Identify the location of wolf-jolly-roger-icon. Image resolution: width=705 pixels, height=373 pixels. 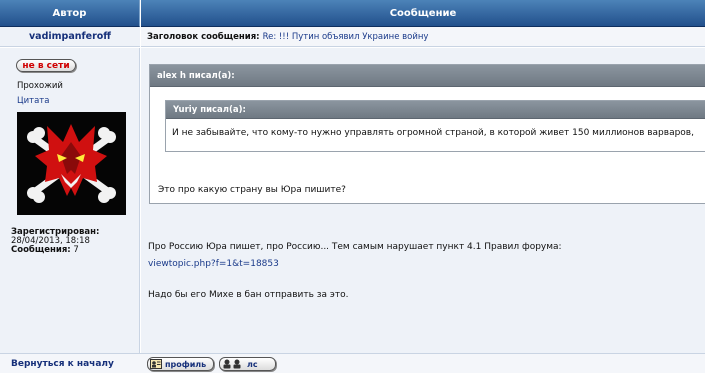
(71, 163).